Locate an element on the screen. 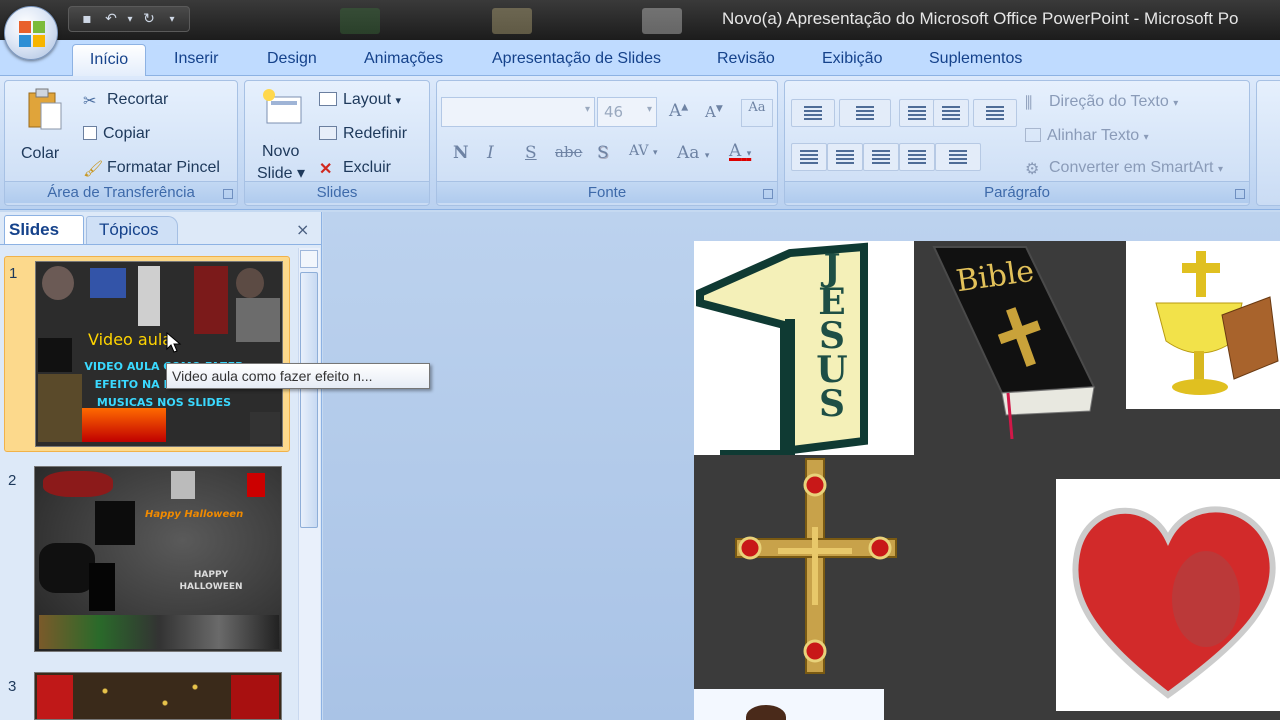 This screenshot has width=1280, height=720. slide-number: 2 is located at coordinates (12, 480).